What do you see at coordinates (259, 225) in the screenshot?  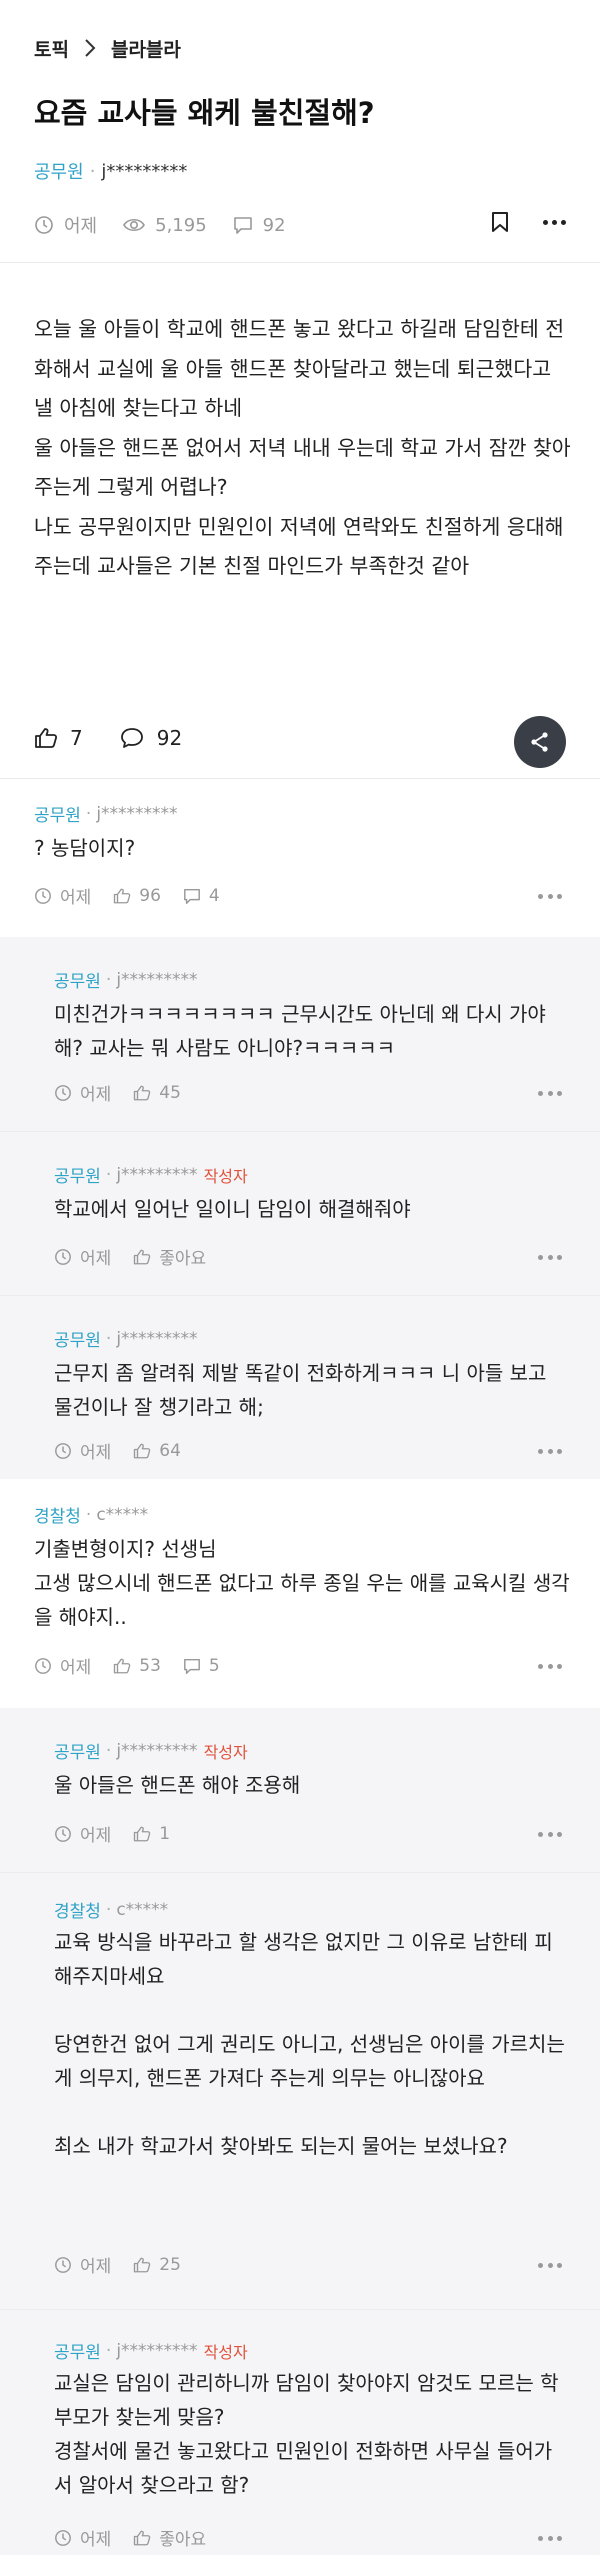 I see `post-comment-count: 92` at bounding box center [259, 225].